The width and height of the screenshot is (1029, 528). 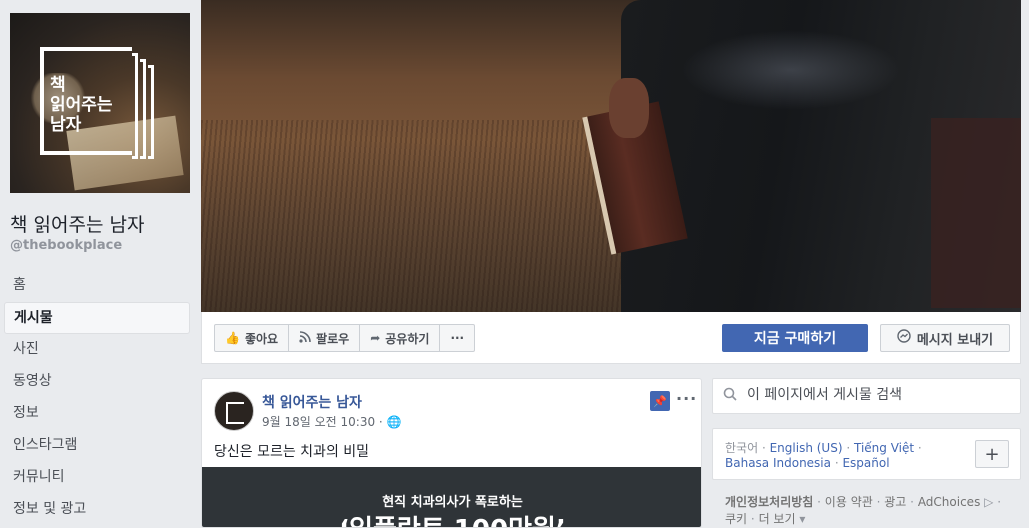 What do you see at coordinates (66, 245) in the screenshot?
I see `page-handle: @thebookplace` at bounding box center [66, 245].